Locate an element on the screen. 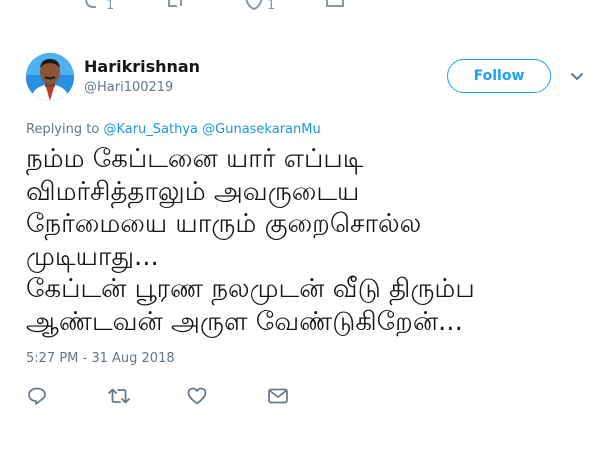 The image size is (600, 450). avatar is located at coordinates (50, 77).